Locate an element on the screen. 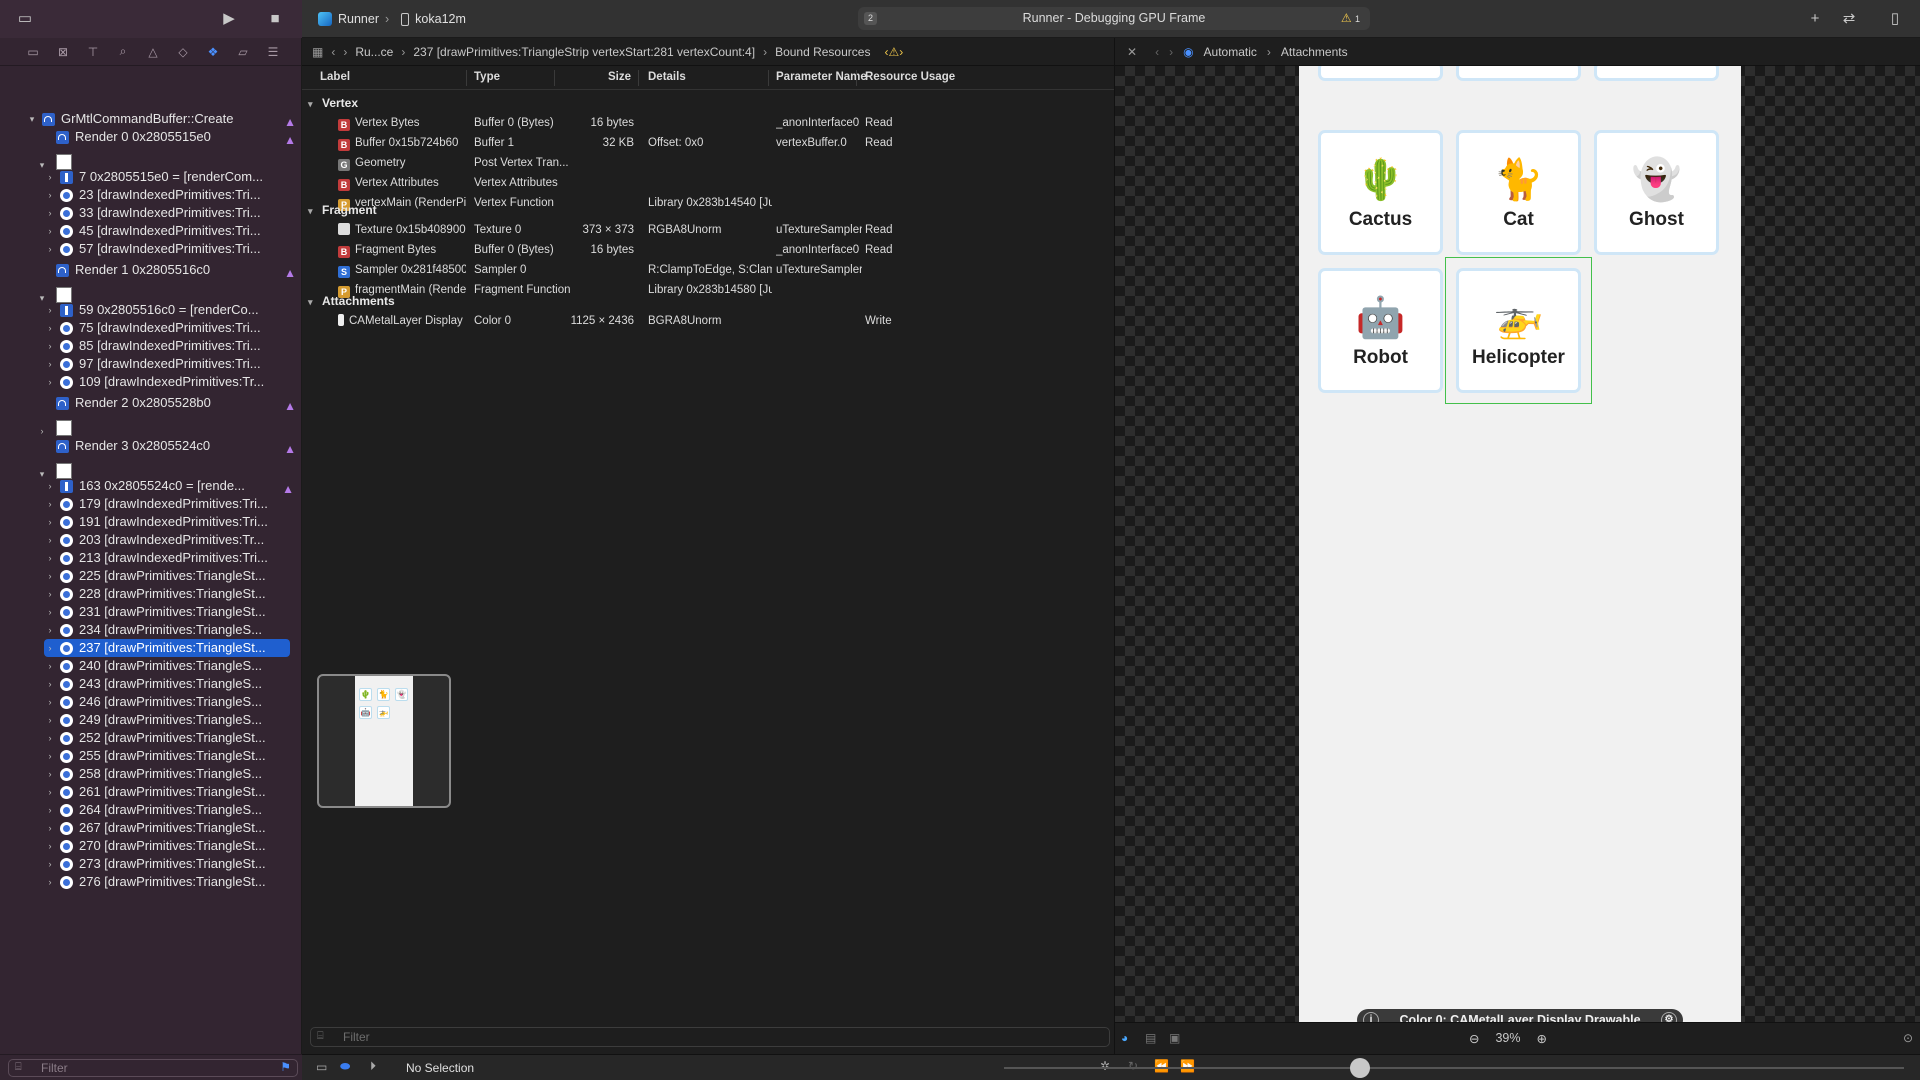 The image size is (1920, 1080). col-type: Type is located at coordinates (487, 77).